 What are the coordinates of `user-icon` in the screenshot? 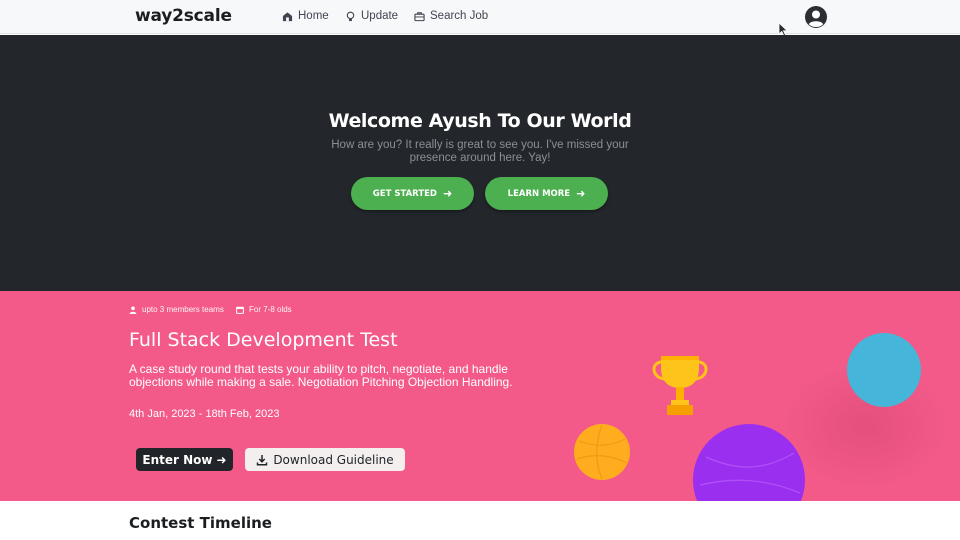 It's located at (133, 310).